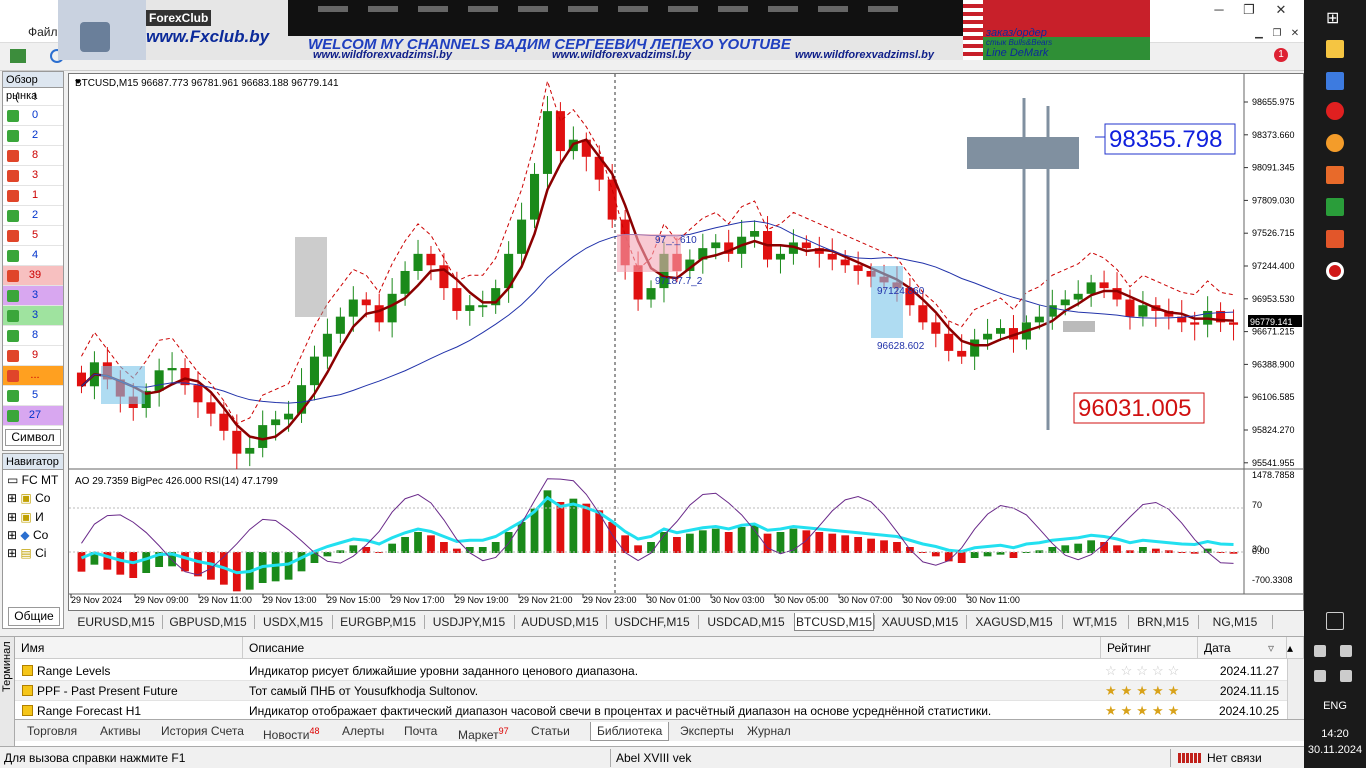 The image size is (1366, 768). I want to click on clock-date: 30.11.2024, so click(1335, 750).